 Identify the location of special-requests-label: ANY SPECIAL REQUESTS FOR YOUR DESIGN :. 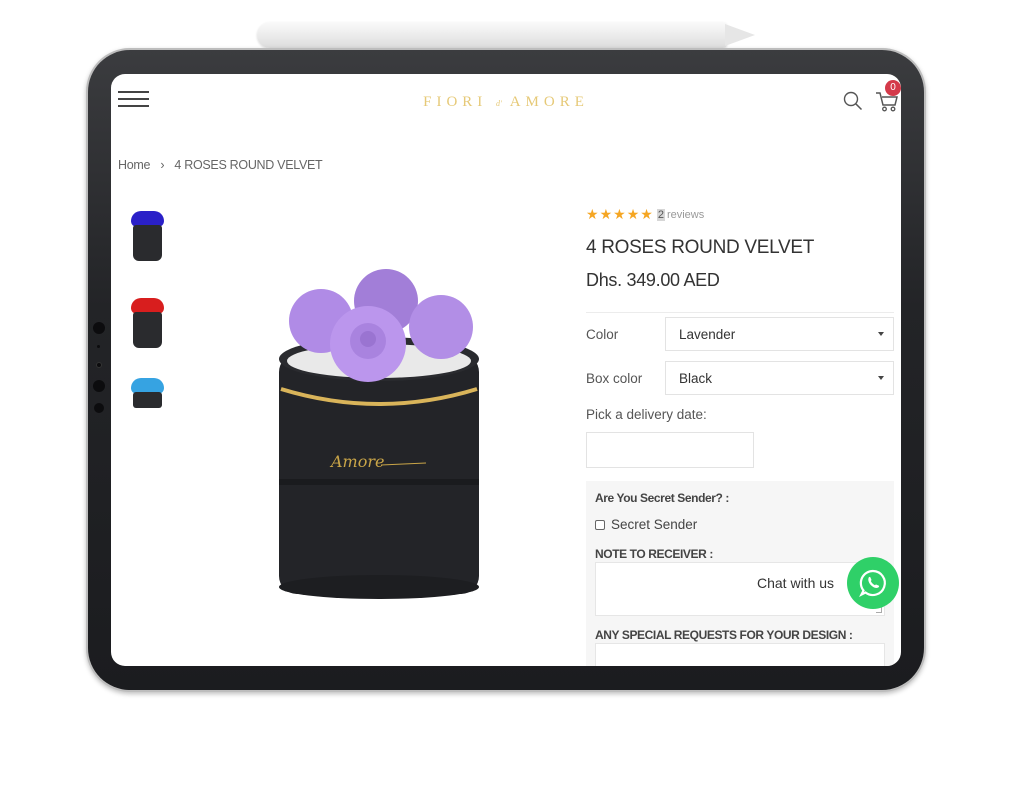
(724, 635).